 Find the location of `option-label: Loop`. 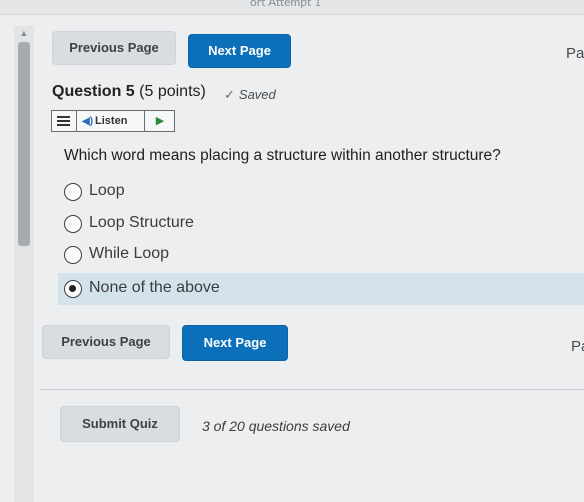

option-label: Loop is located at coordinates (107, 190).